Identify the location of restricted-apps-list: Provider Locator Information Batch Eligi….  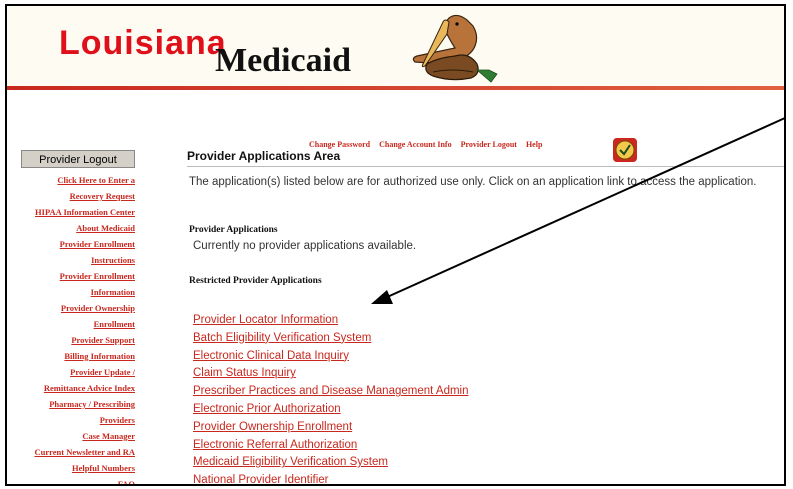
(331, 398).